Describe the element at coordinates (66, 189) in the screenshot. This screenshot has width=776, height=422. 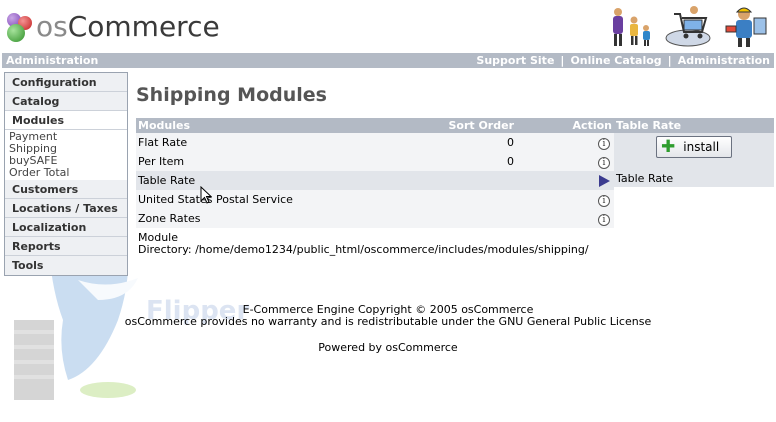
I see `sidebar-item-customers: Customers` at that location.